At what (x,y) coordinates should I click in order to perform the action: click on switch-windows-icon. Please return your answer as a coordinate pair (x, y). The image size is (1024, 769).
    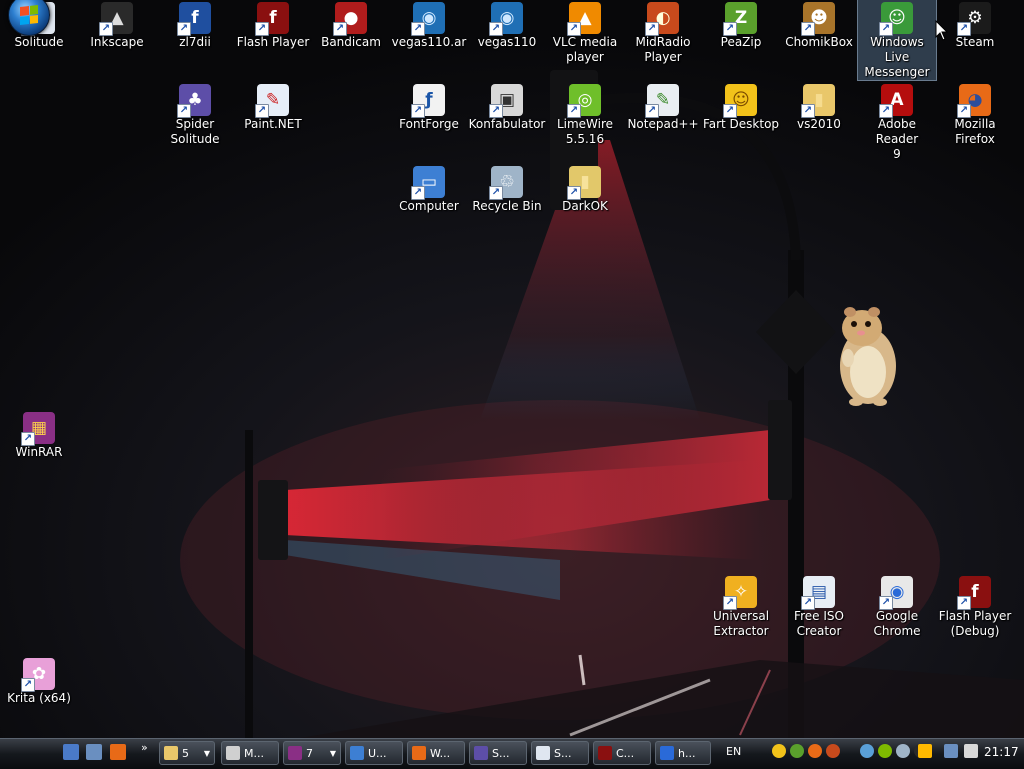
    Looking at the image, I should click on (94, 752).